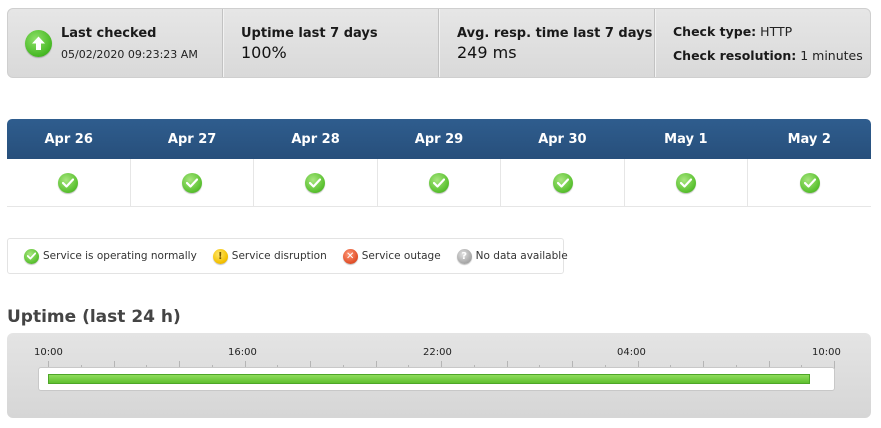 The width and height of the screenshot is (881, 428). What do you see at coordinates (437, 352) in the screenshot?
I see `tick-label: 22:00` at bounding box center [437, 352].